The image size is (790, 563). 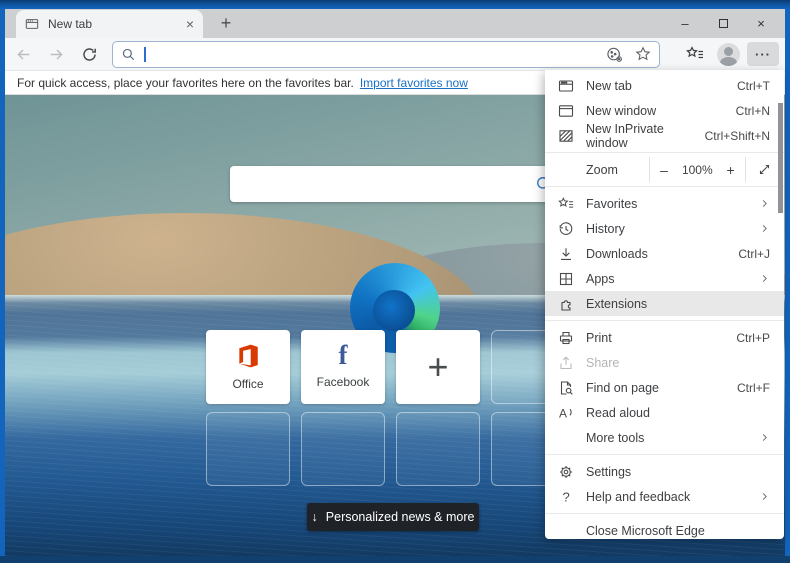 I want to click on menu-item-help-and-feedback: ? Help and feedback, so click(x=664, y=496).